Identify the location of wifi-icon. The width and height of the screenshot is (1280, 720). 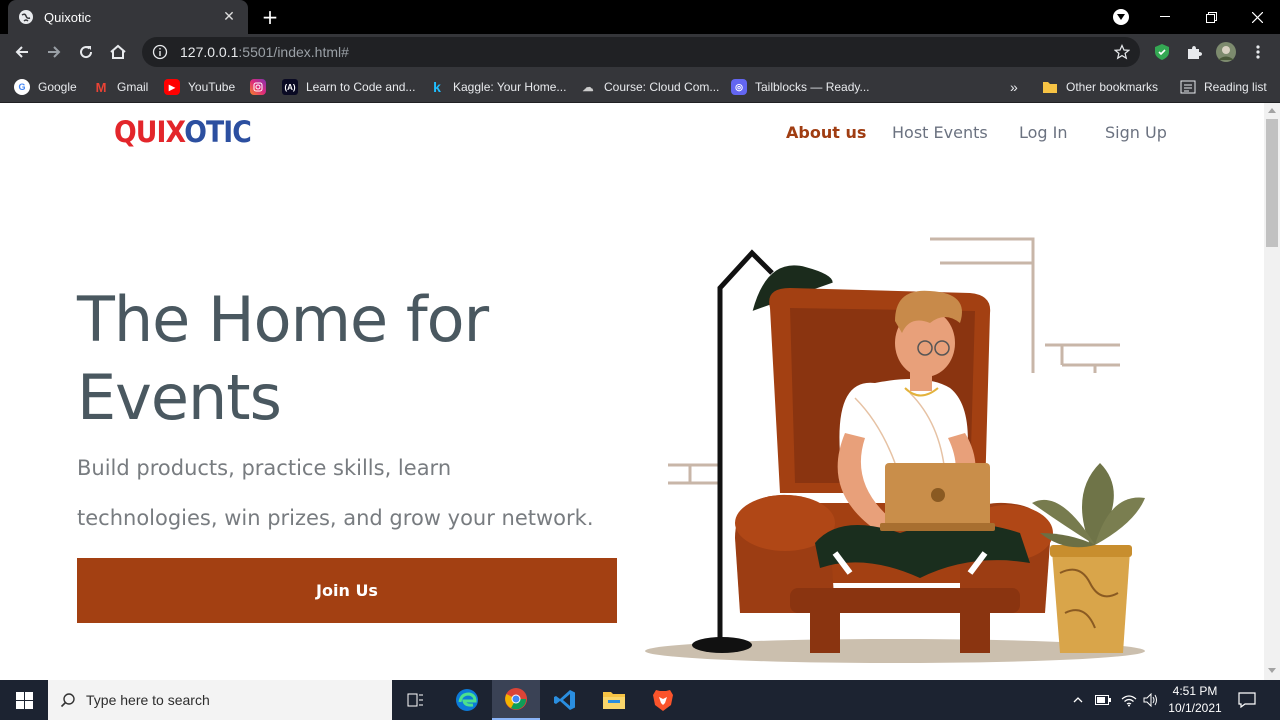
(1129, 700).